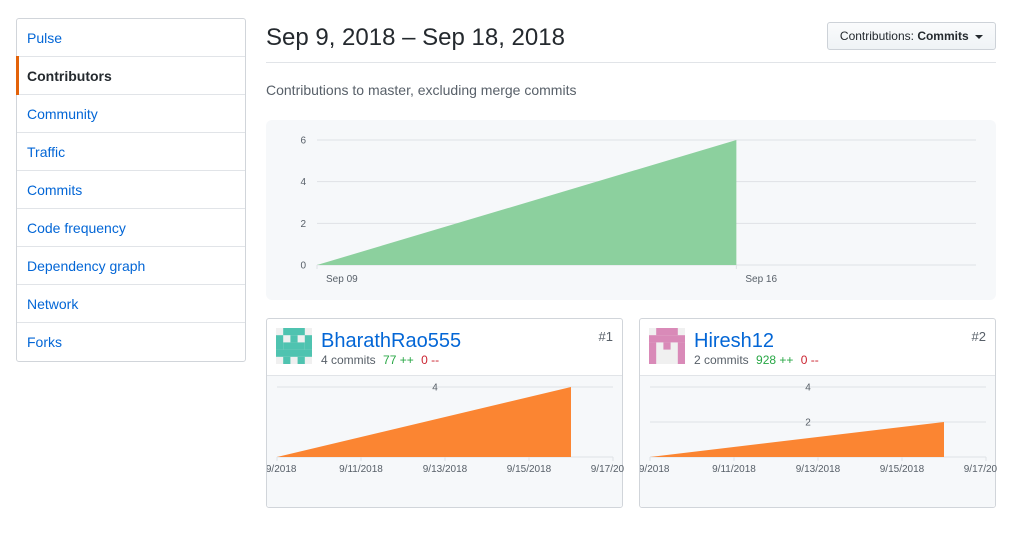  Describe the element at coordinates (943, 36) in the screenshot. I see `contributions-value: Commits` at that location.